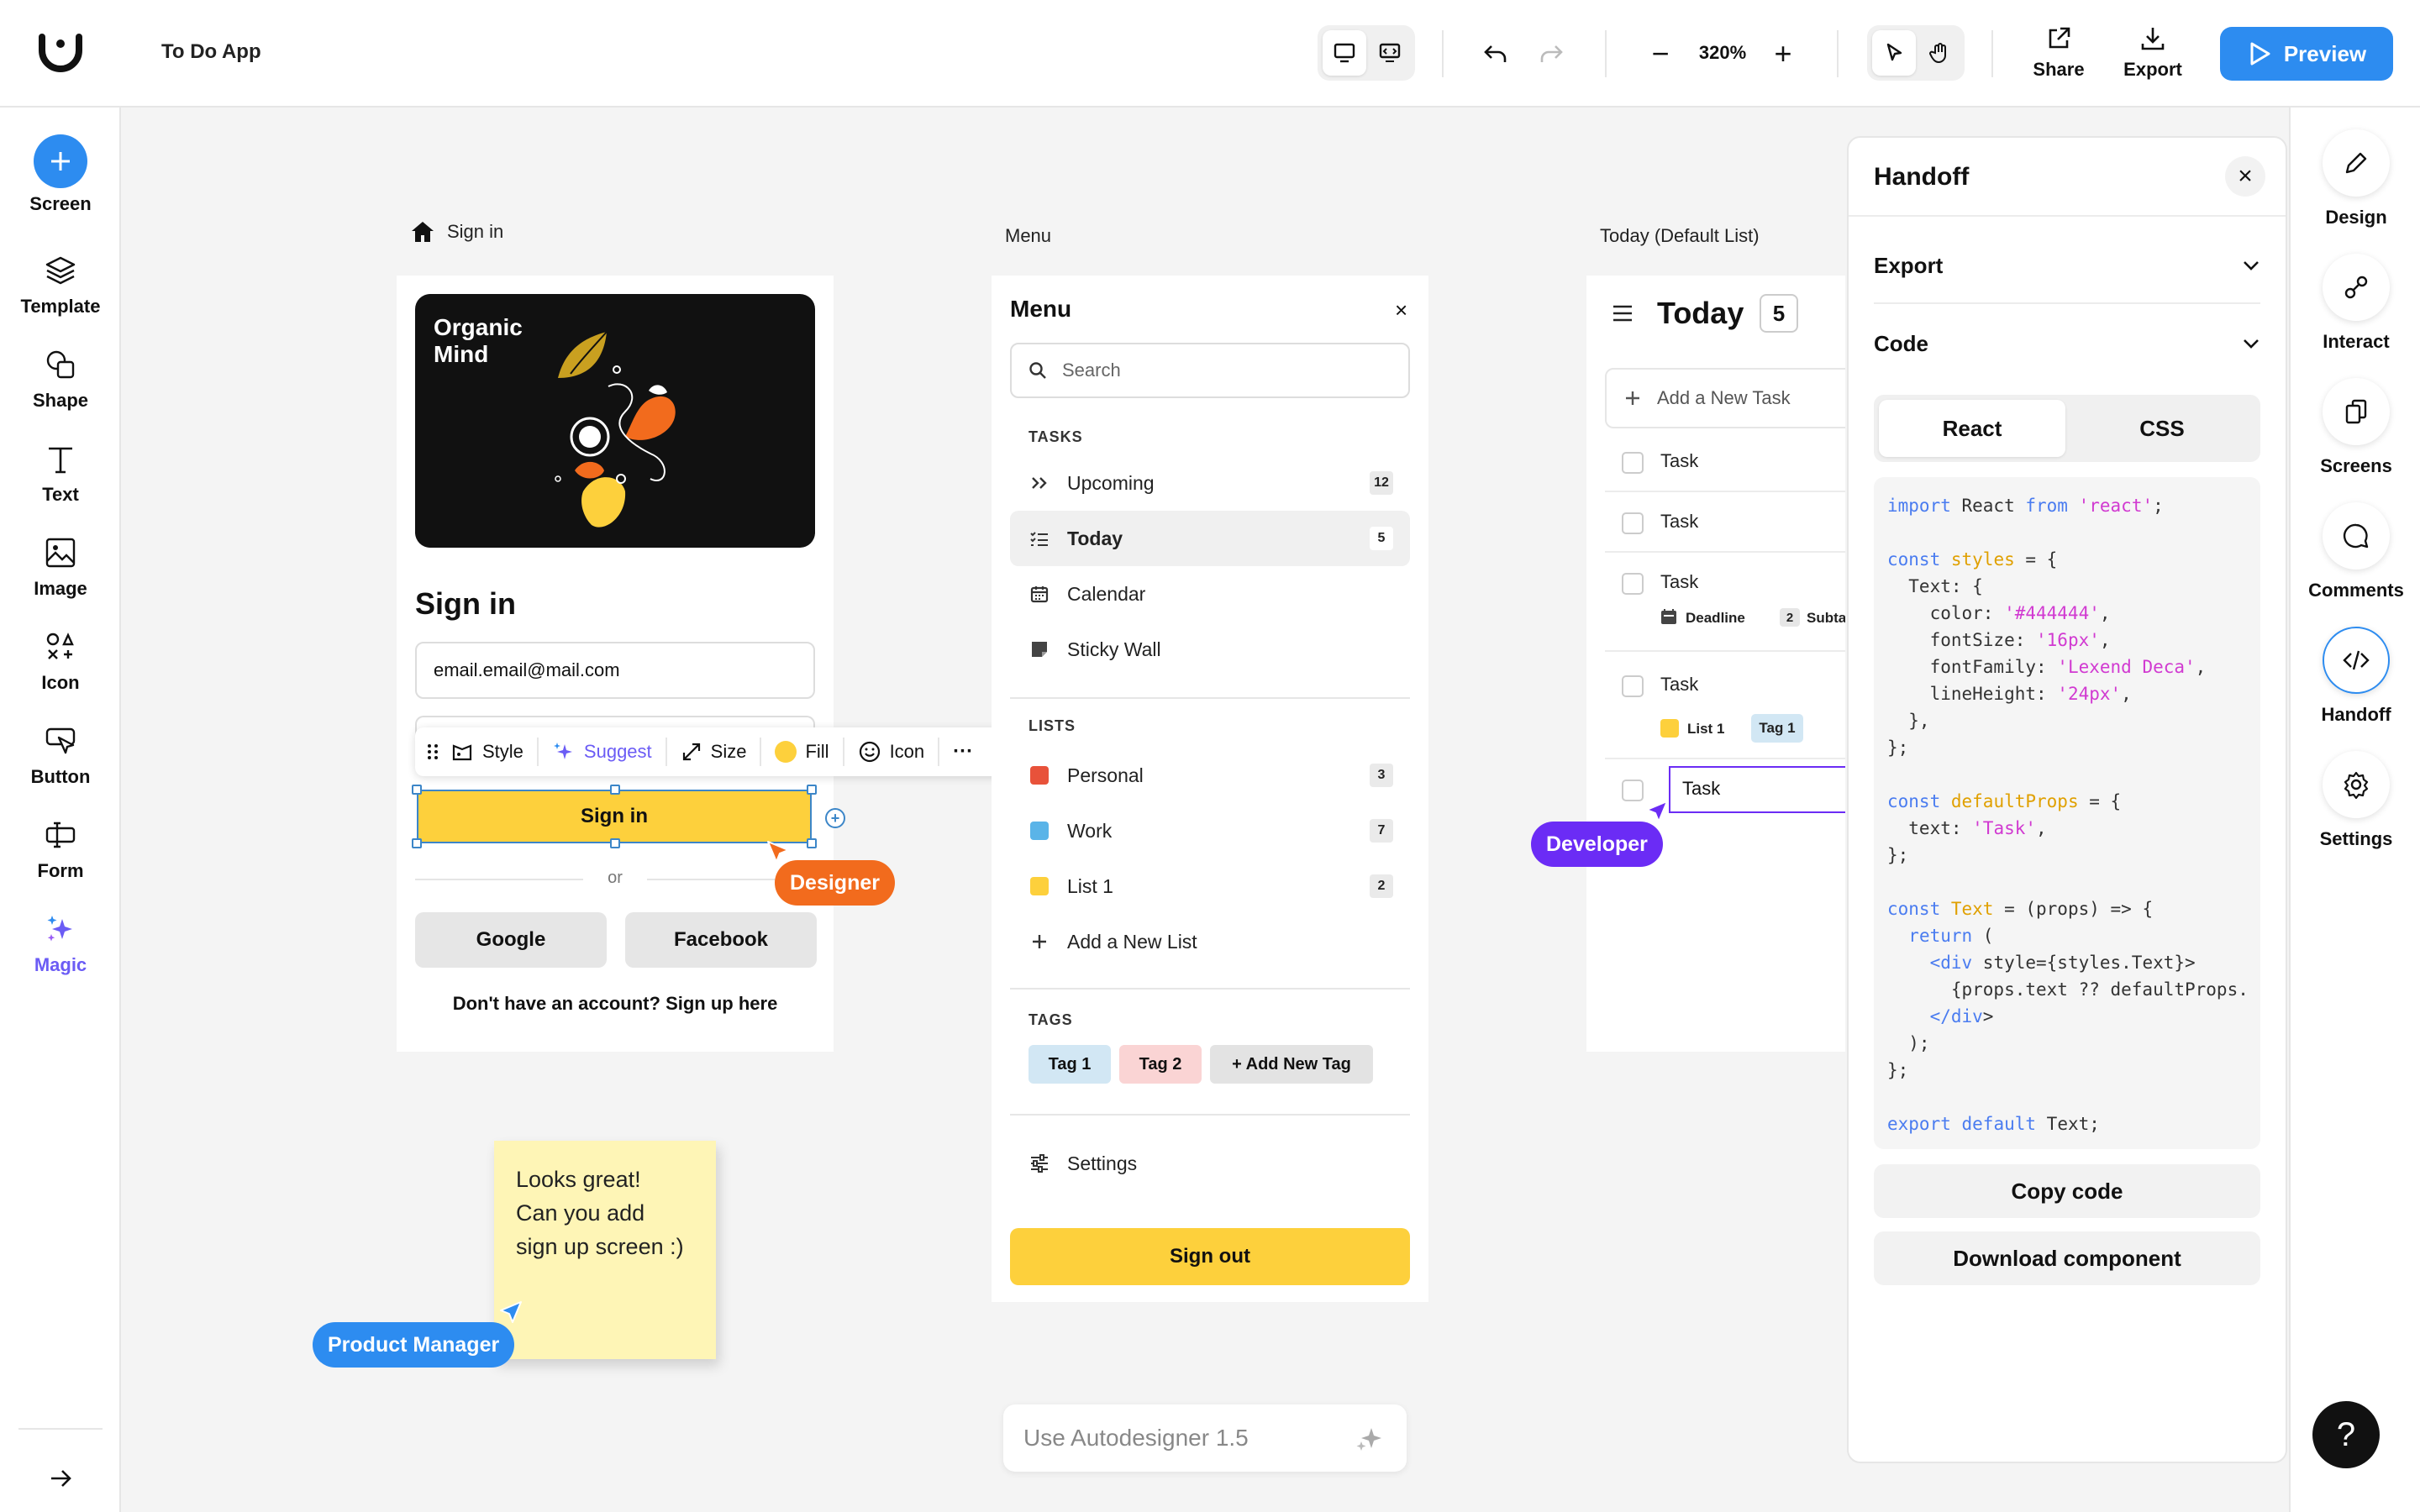  Describe the element at coordinates (1757, 789) in the screenshot. I see `task-label: Task` at that location.